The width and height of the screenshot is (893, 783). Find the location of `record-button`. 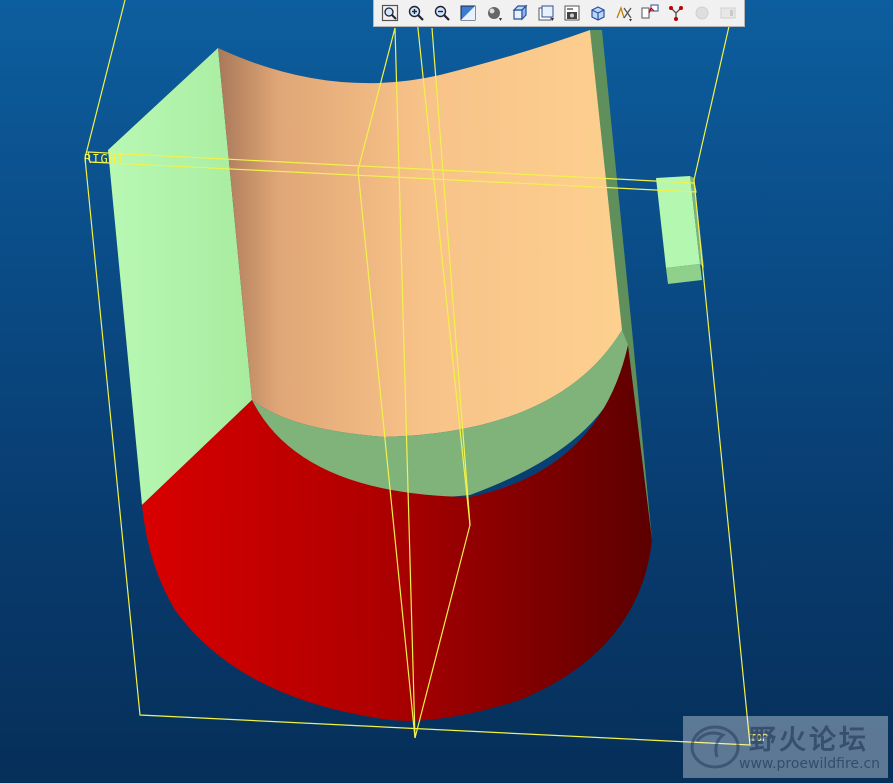

record-button is located at coordinates (702, 13).